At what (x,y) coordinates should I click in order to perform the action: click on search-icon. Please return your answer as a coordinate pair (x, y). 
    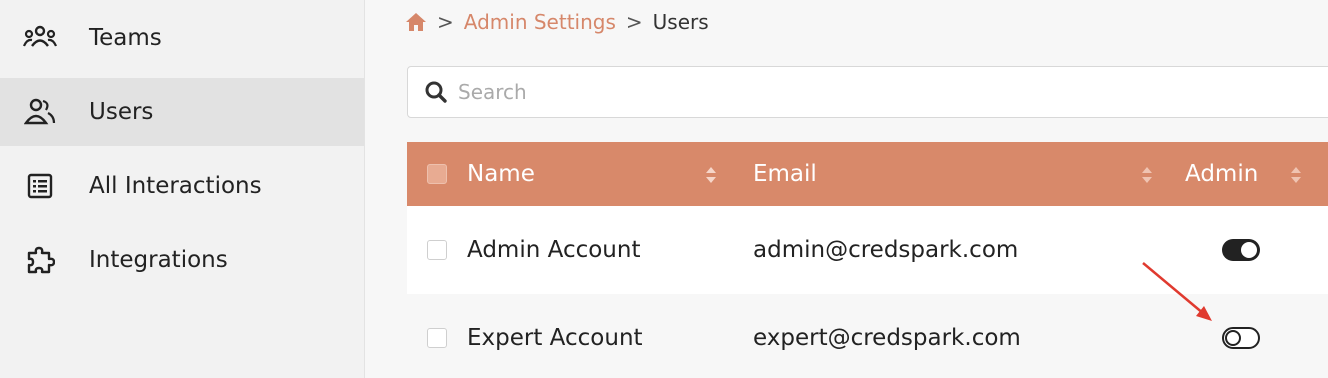
    Looking at the image, I should click on (436, 92).